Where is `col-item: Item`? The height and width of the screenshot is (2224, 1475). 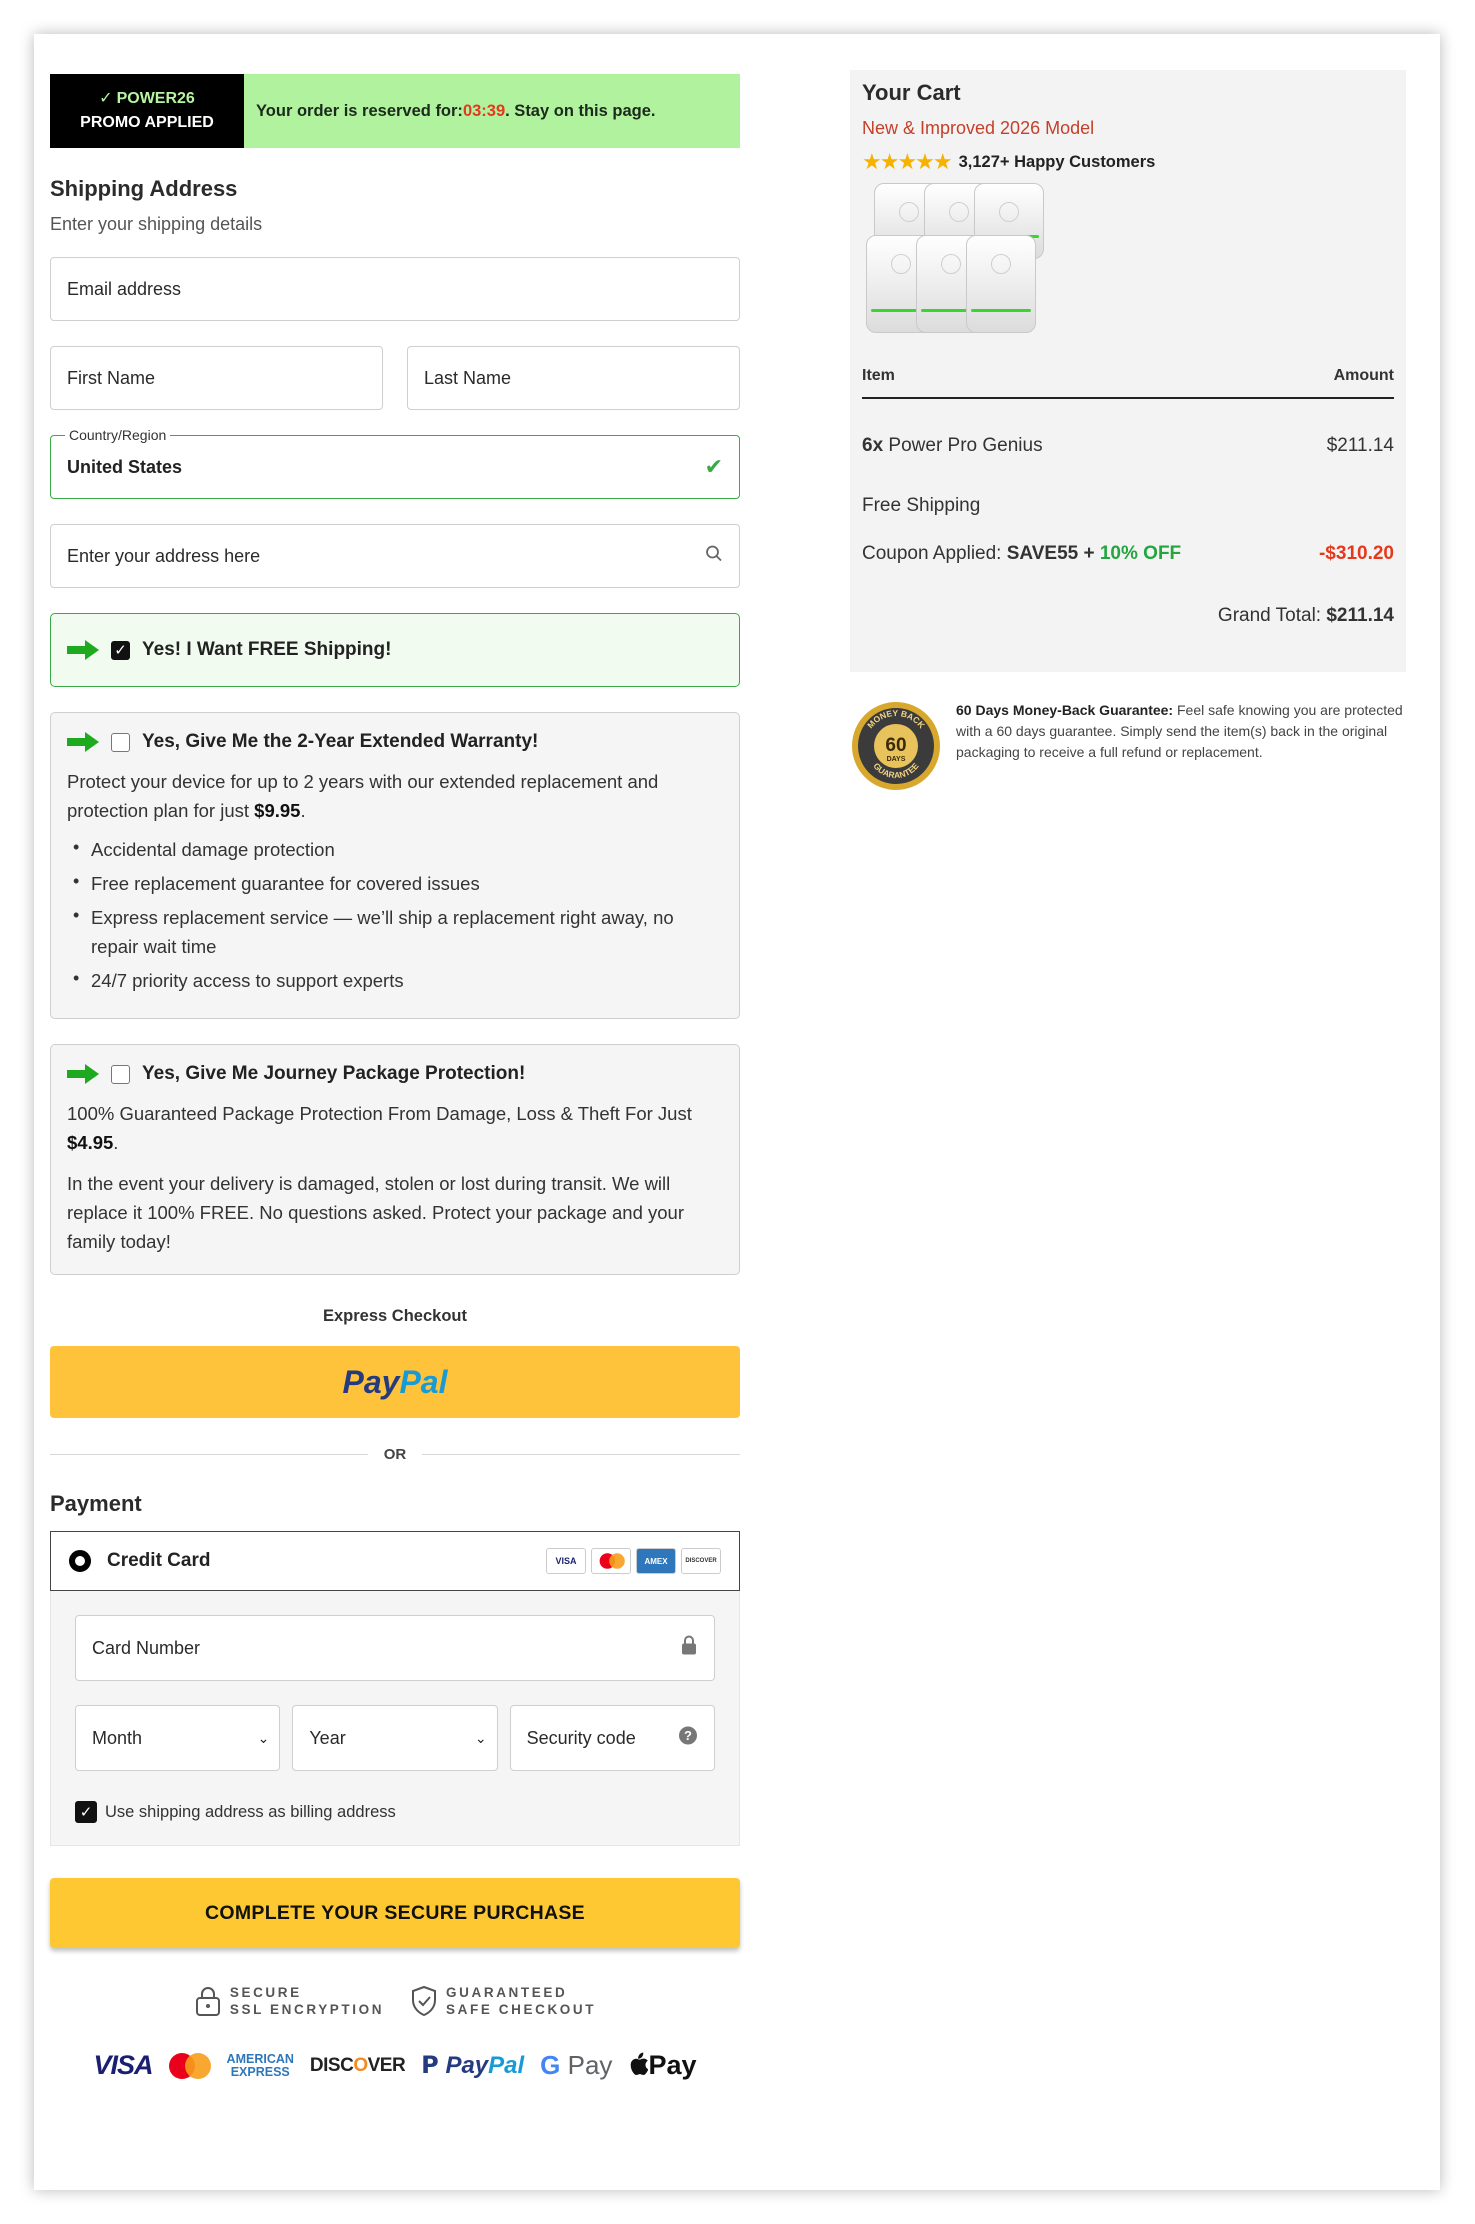
col-item: Item is located at coordinates (878, 375).